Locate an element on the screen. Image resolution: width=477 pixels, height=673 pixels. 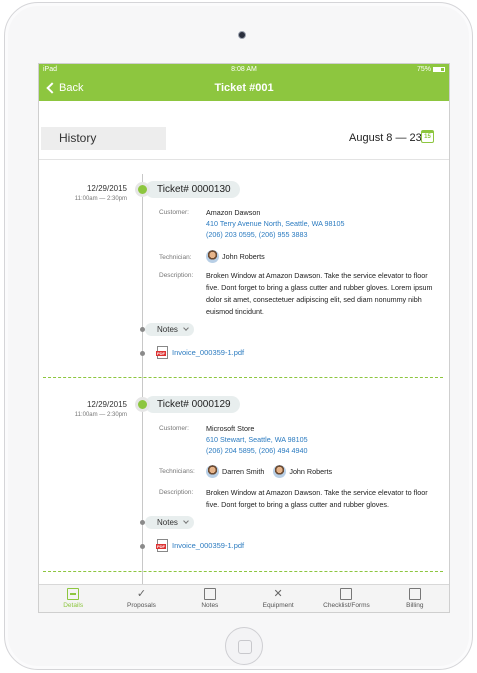
checkmark-icon is located at coordinates (141, 594).